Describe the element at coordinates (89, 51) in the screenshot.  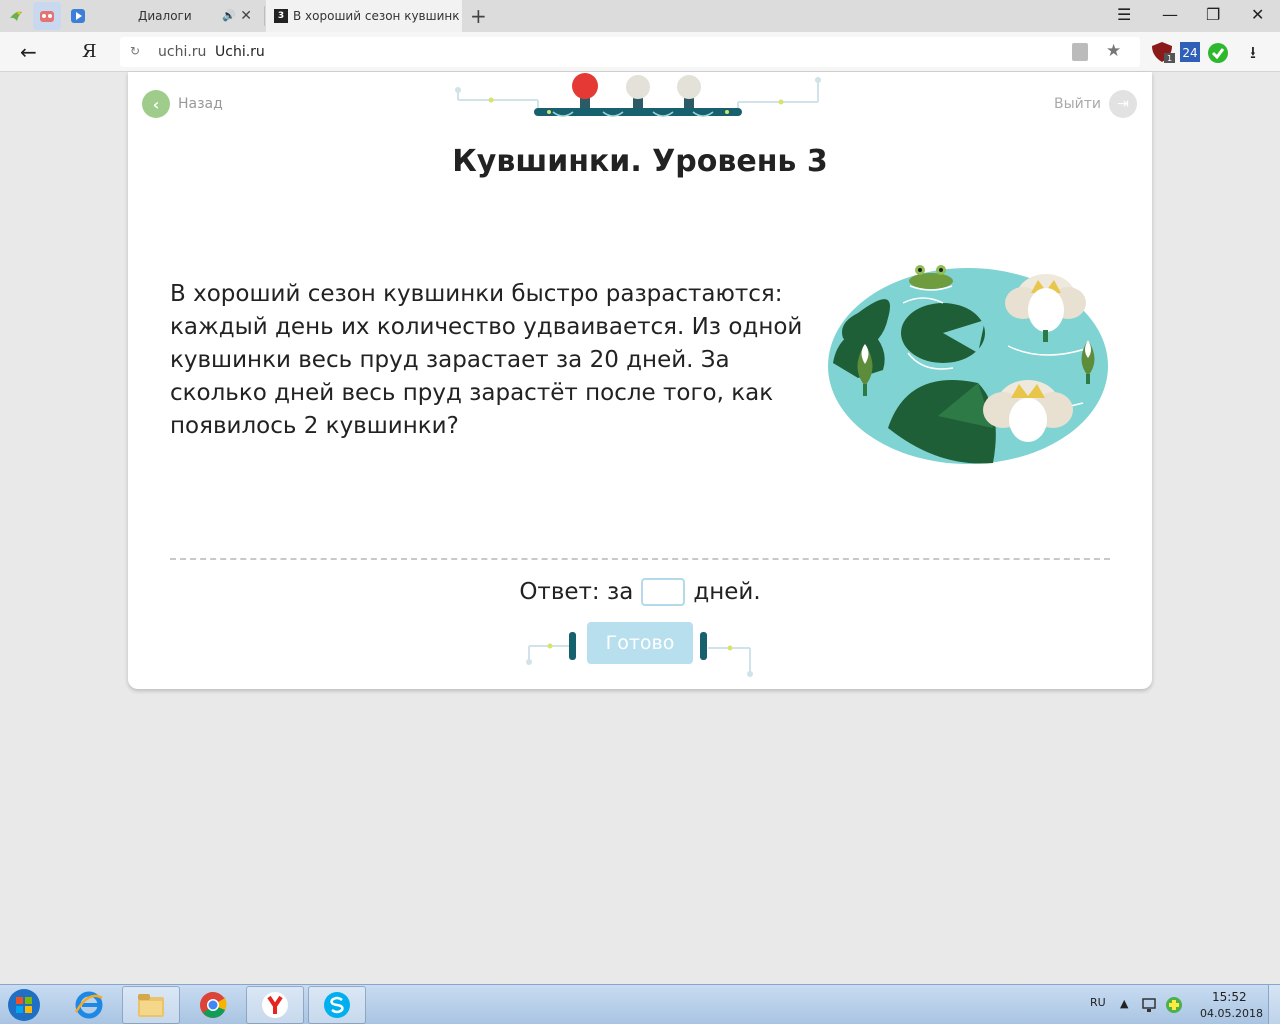
I see `yandex-button: Я` at that location.